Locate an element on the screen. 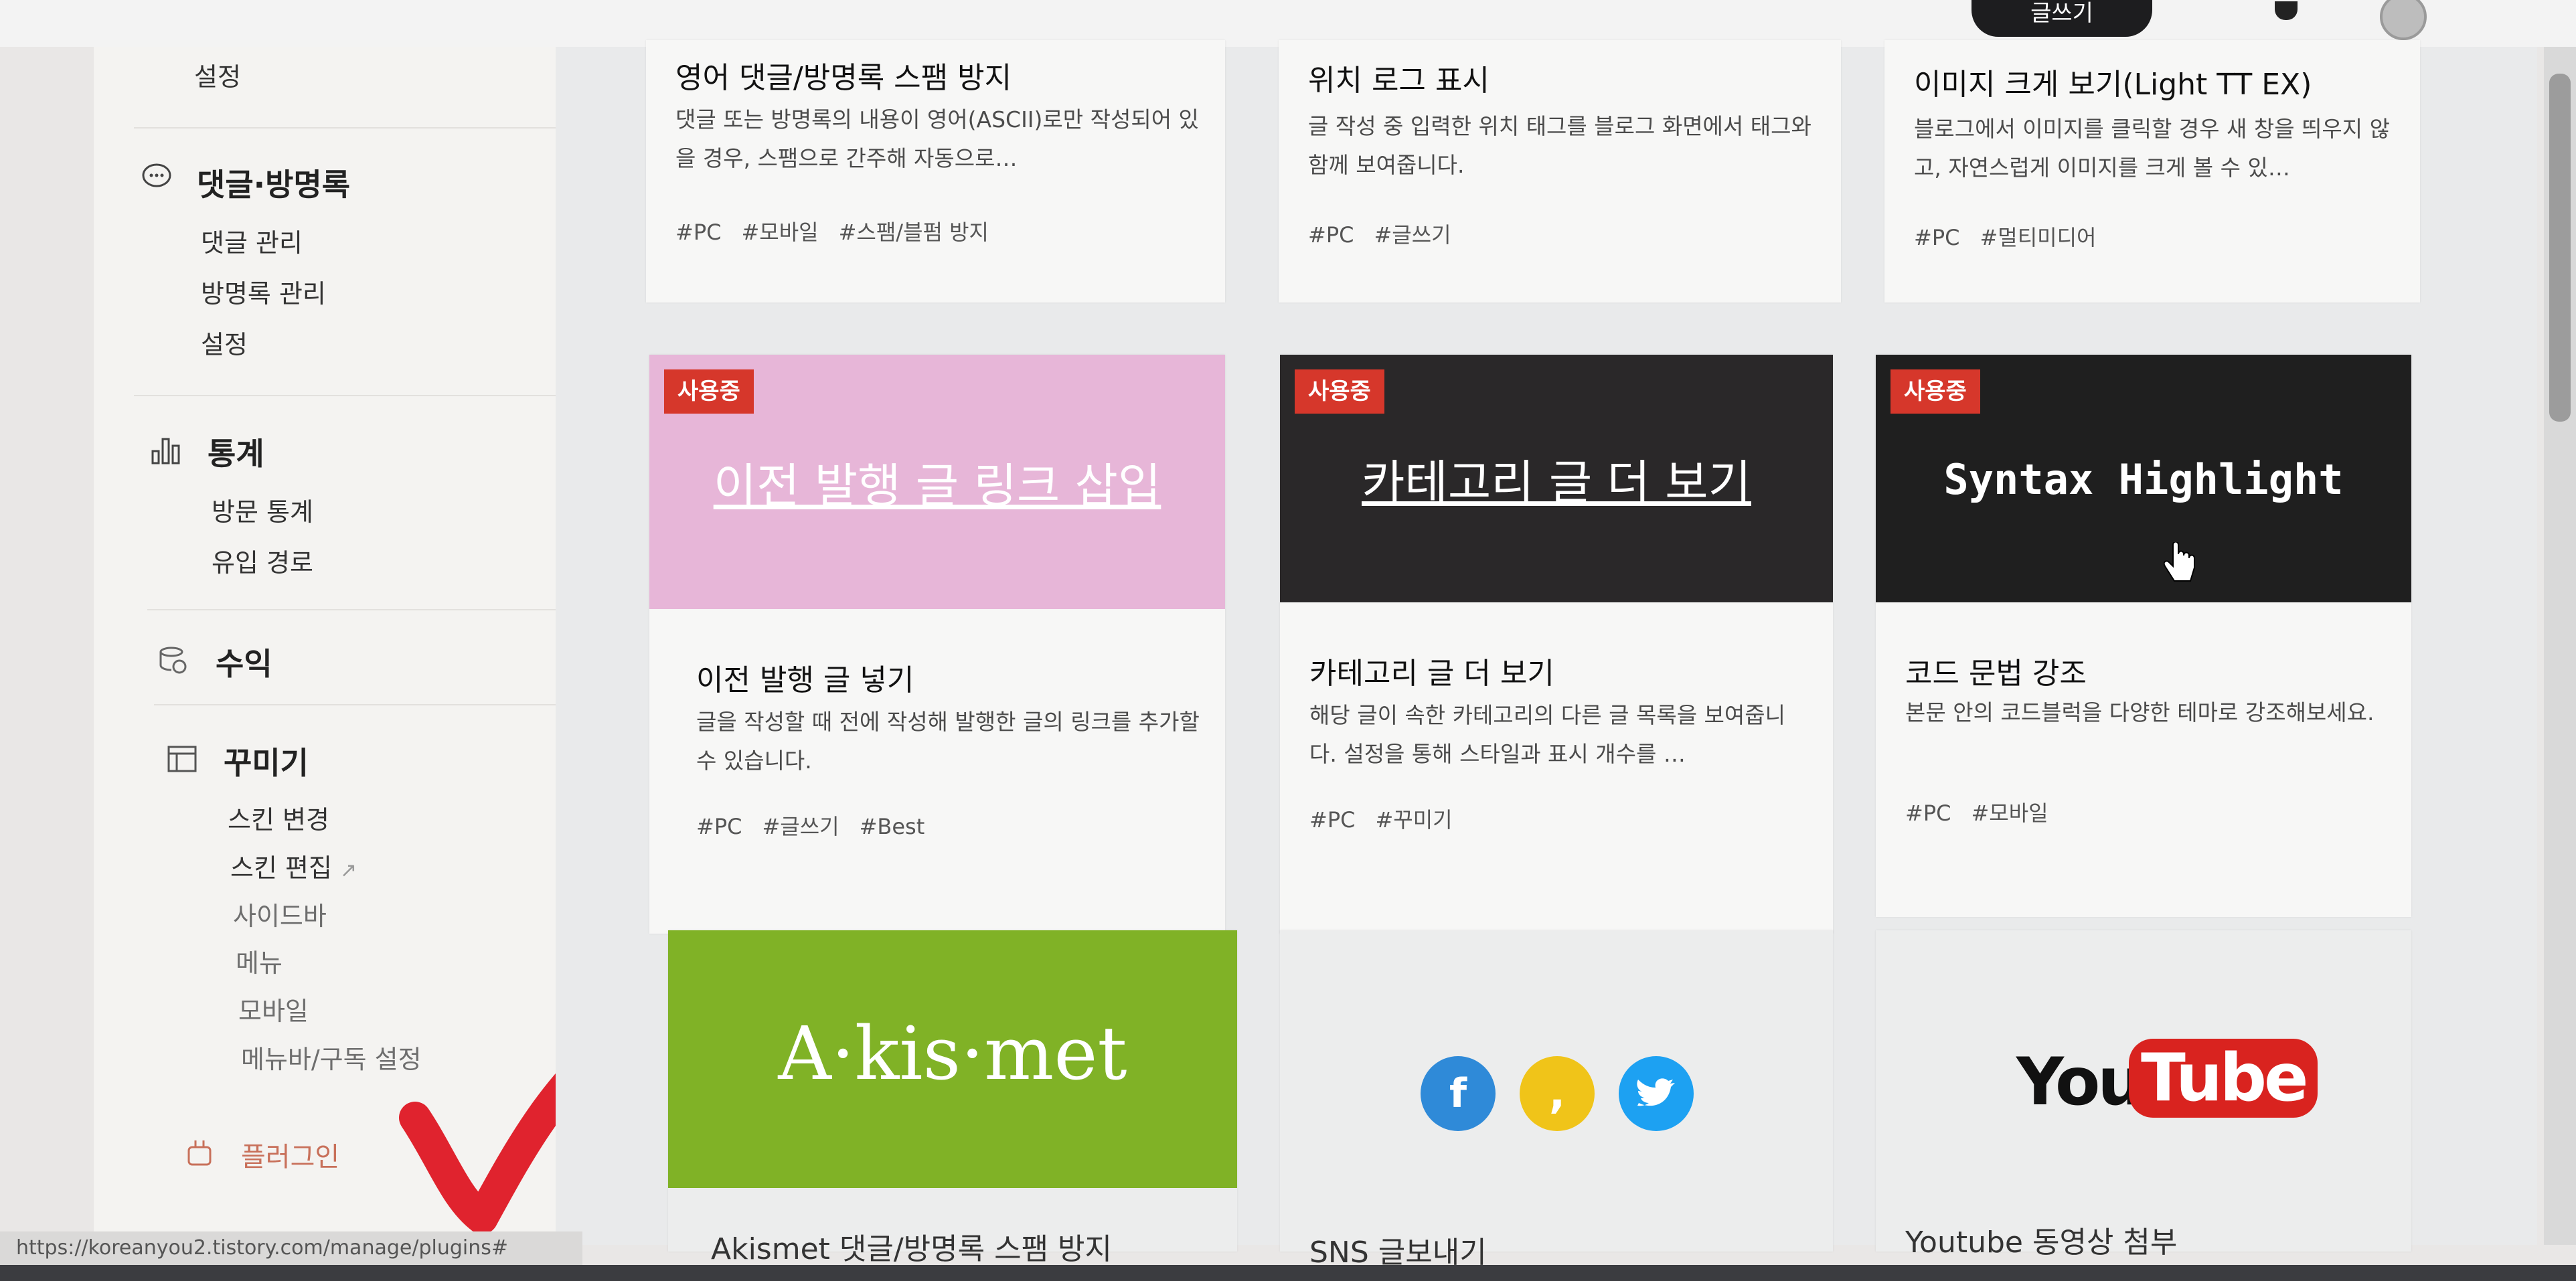 The height and width of the screenshot is (1281, 2576). card-tags: #PC #꾸미기 is located at coordinates (1381, 820).